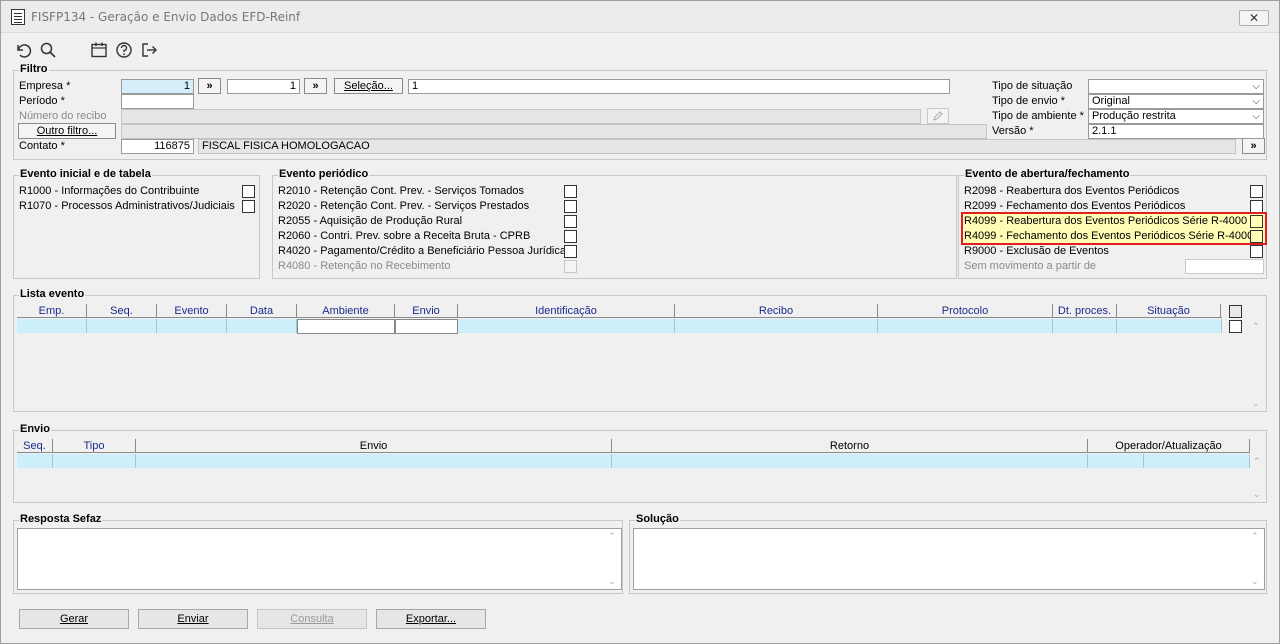 This screenshot has width=1280, height=644. What do you see at coordinates (1235, 326) in the screenshot?
I see `row-checkbox` at bounding box center [1235, 326].